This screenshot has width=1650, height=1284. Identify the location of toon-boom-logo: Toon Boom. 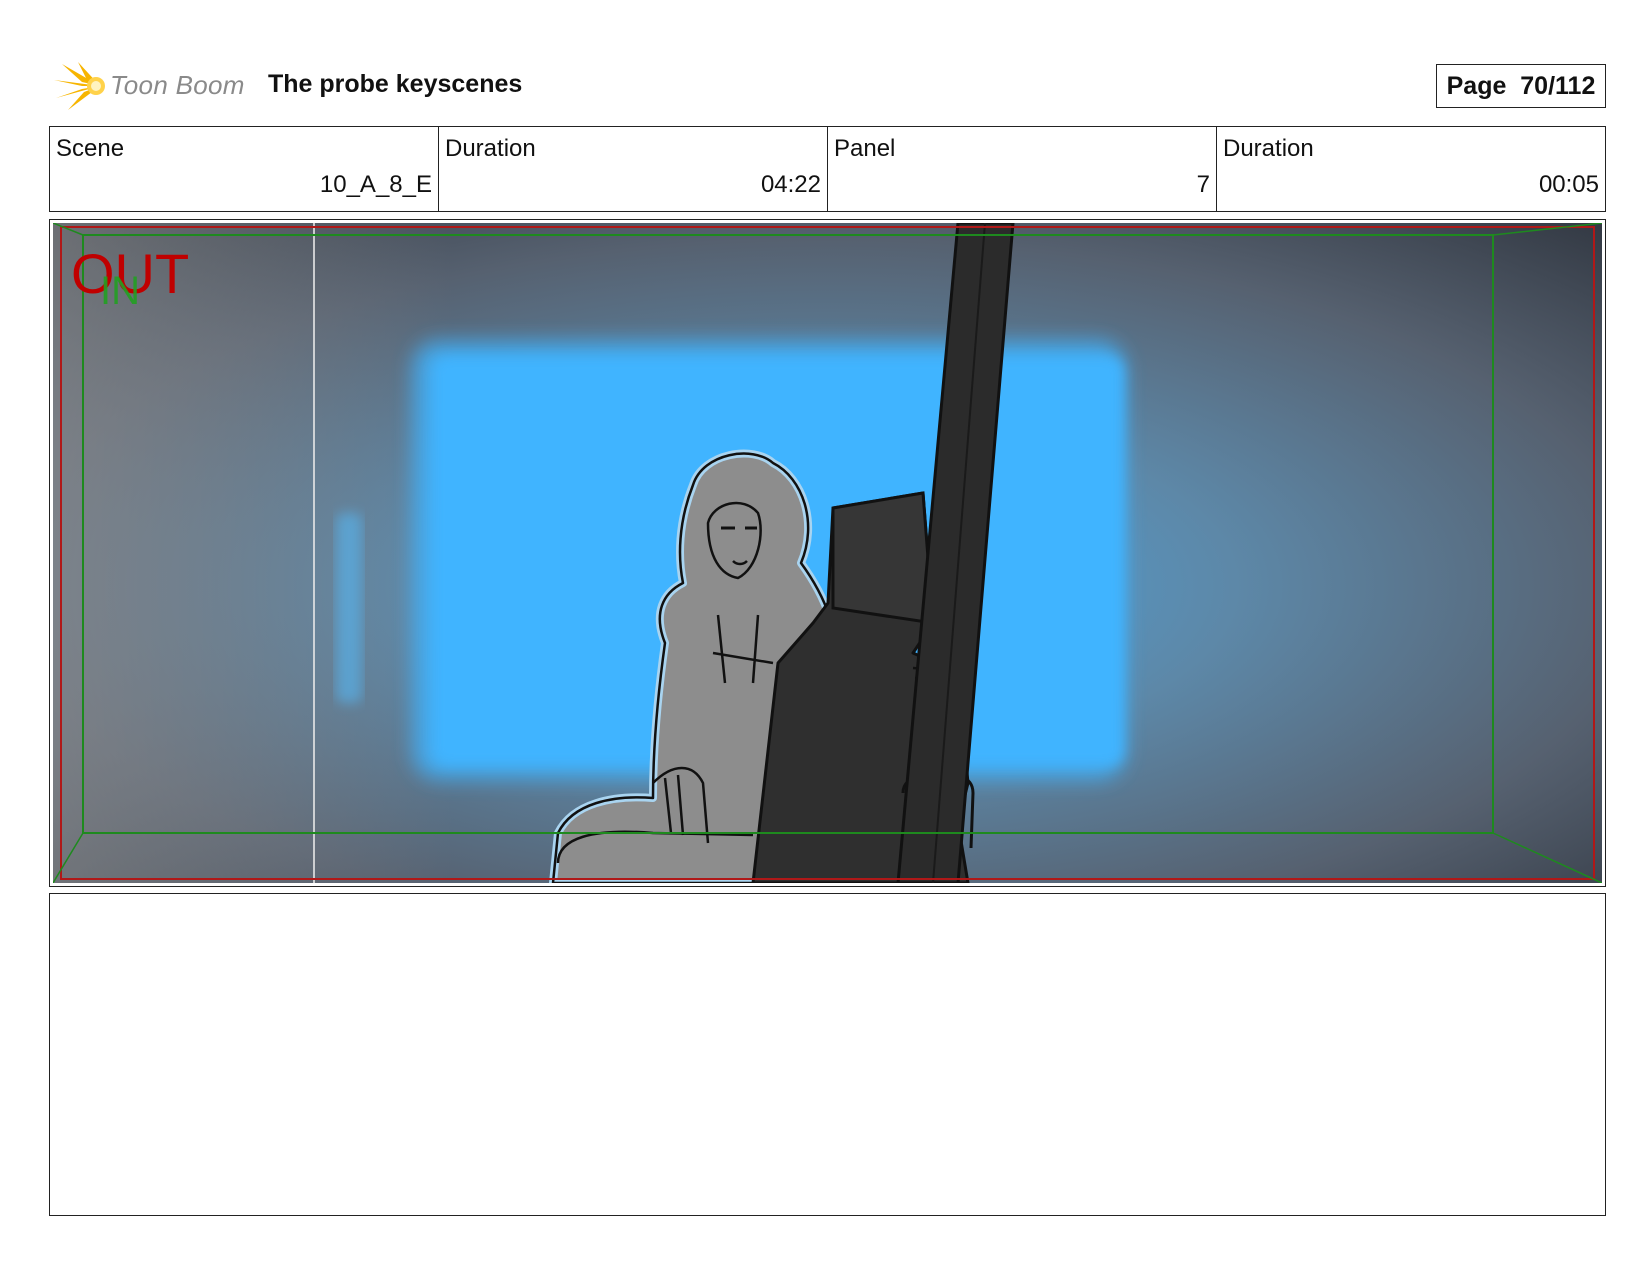
(152, 86).